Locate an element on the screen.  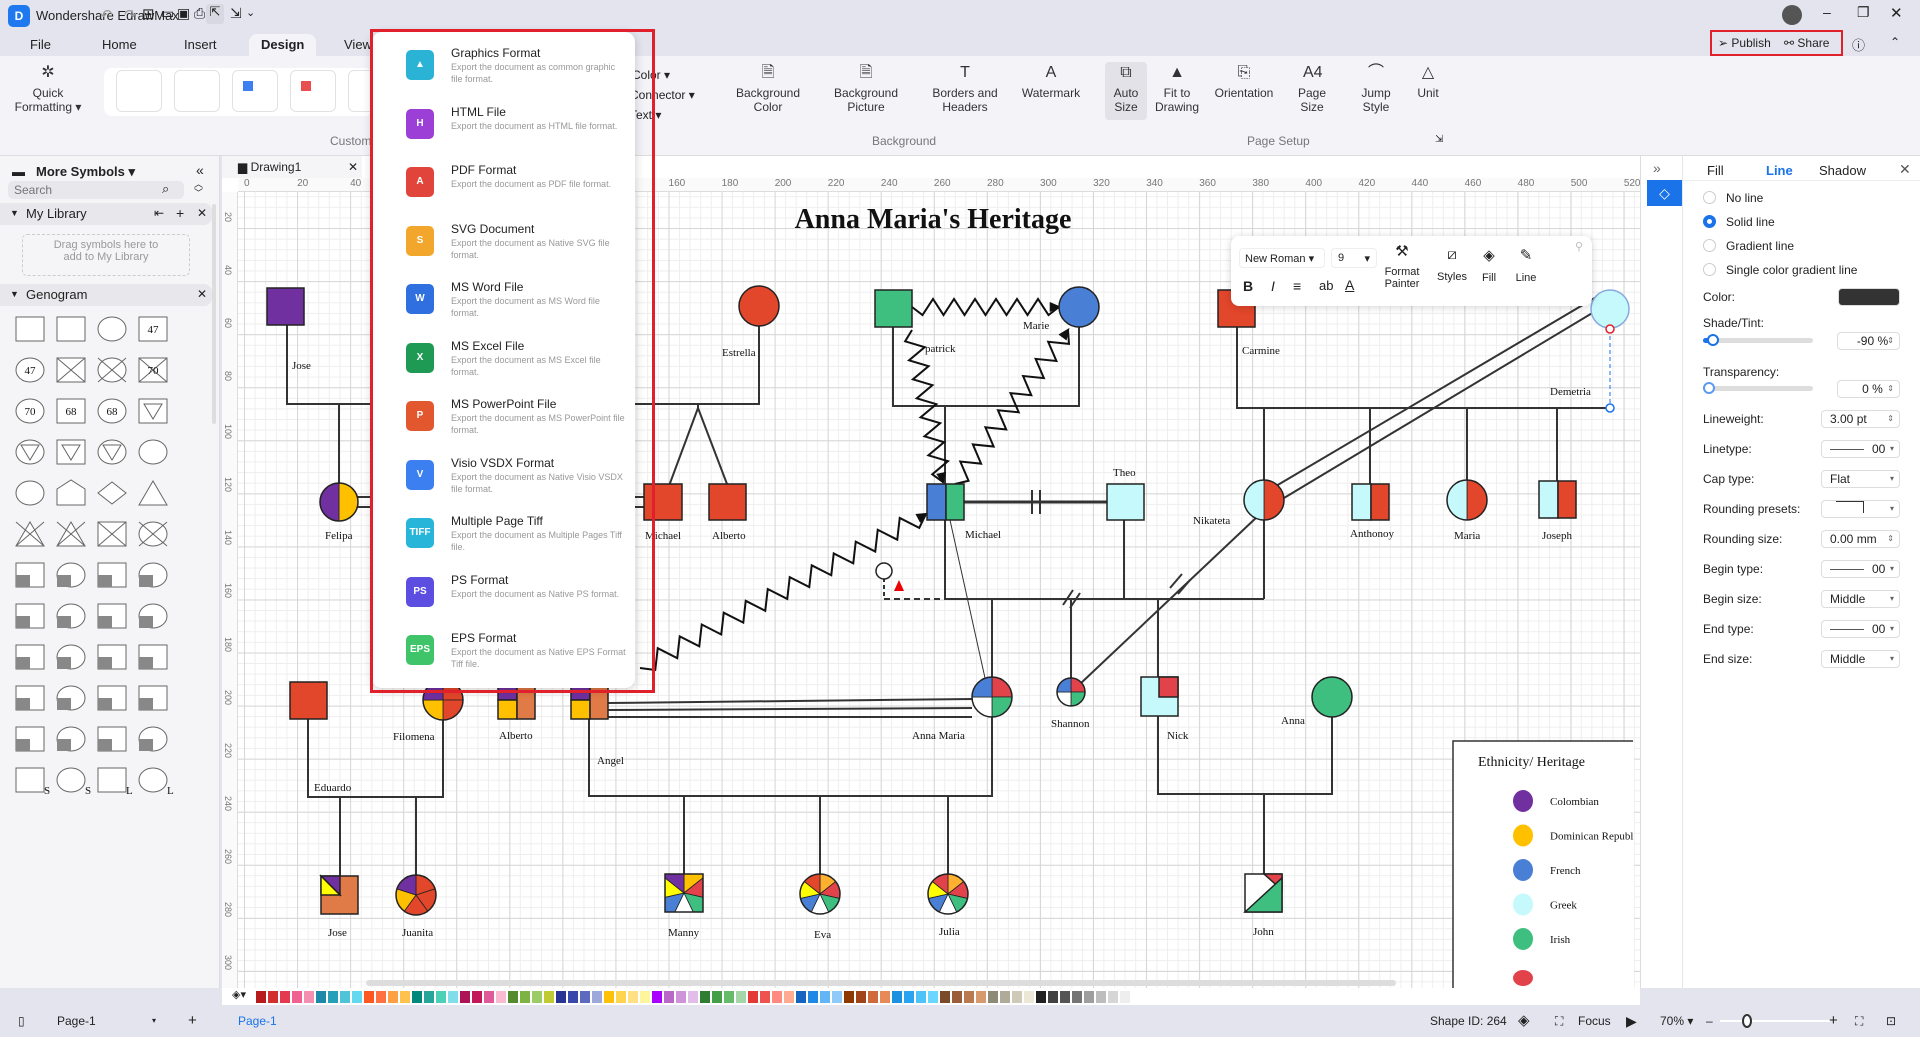
selection-handle-start is located at coordinates (1610, 329).